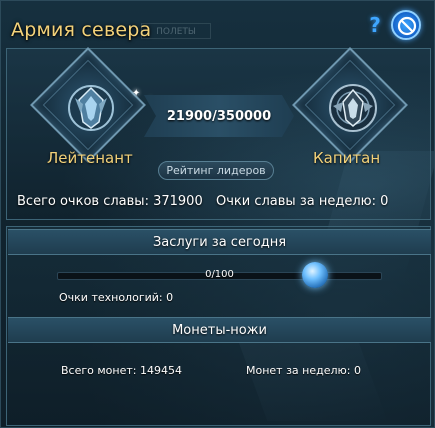 The width and height of the screenshot is (435, 428). What do you see at coordinates (219, 116) in the screenshot?
I see `rank-progress-text: 21900/350000` at bounding box center [219, 116].